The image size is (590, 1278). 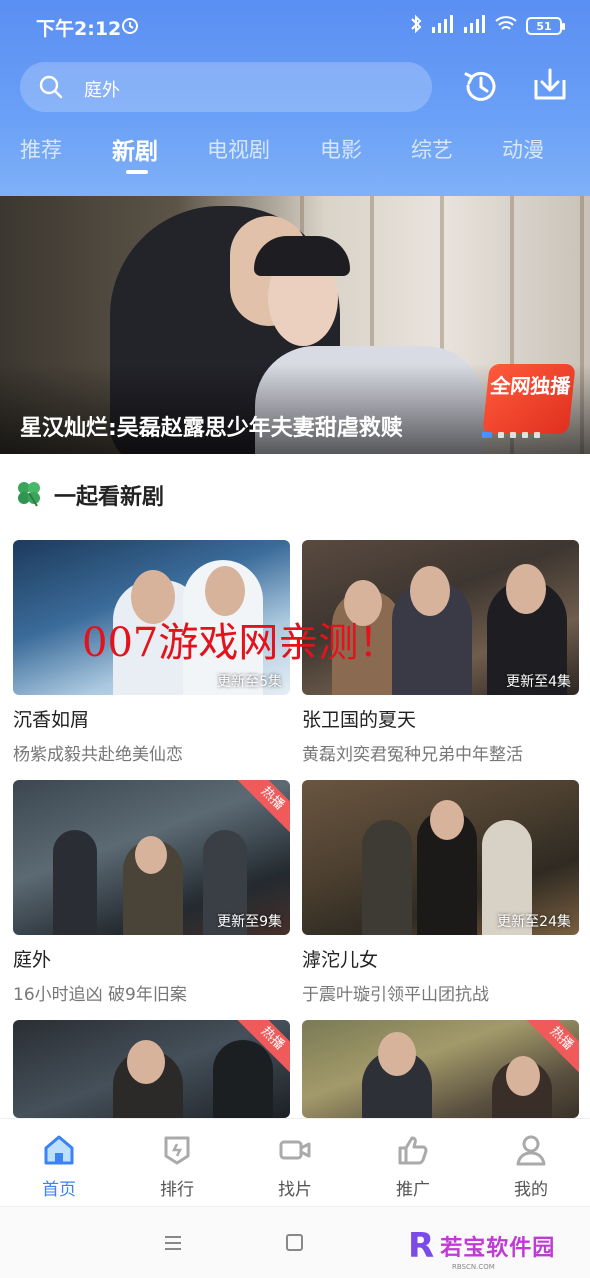 I want to click on drama-title: 张卫国的夏天, so click(x=359, y=720).